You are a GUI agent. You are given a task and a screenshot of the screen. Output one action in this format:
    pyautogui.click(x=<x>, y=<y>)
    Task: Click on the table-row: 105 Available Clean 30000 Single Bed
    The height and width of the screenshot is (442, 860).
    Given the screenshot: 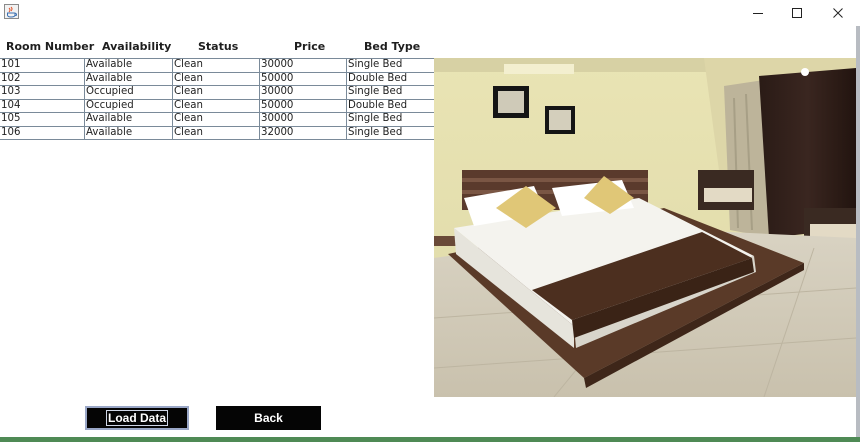 What is the action you would take?
    pyautogui.click(x=217, y=119)
    